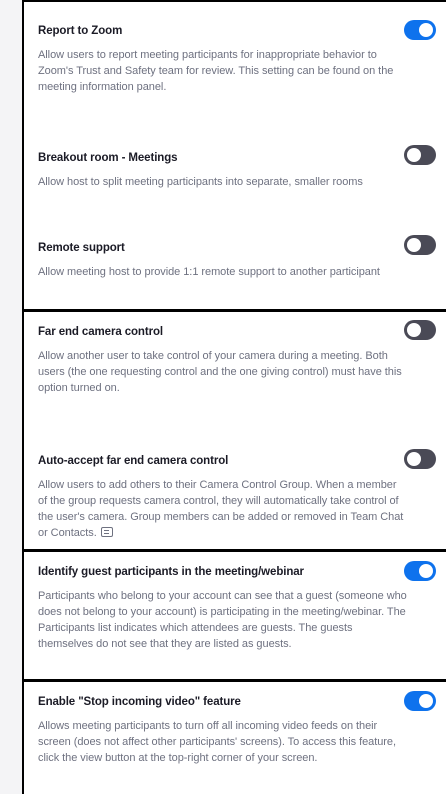 This screenshot has width=446, height=794. I want to click on toggle-breakout-room, so click(420, 155).